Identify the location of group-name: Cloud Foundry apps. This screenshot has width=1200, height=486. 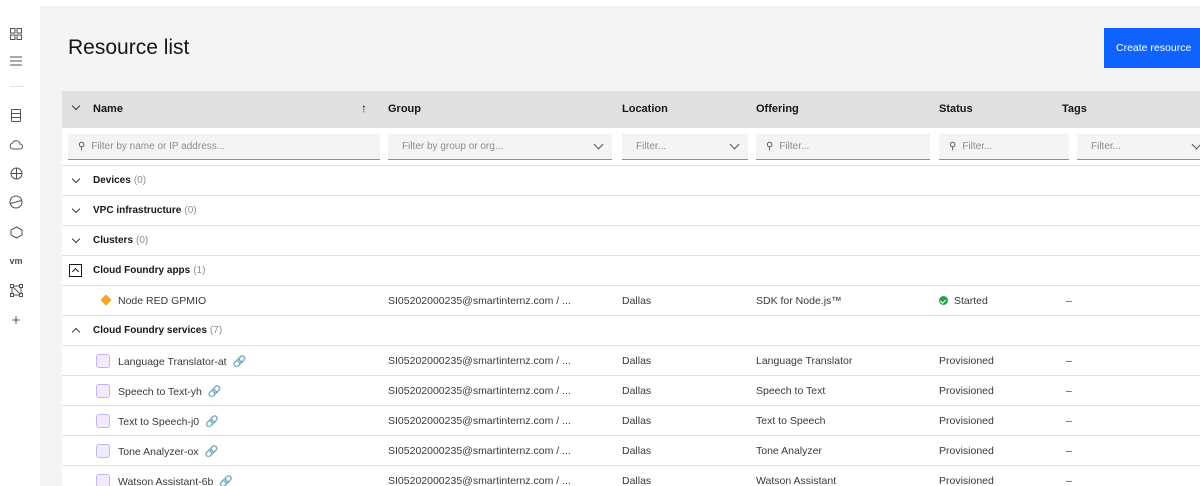
(142, 270).